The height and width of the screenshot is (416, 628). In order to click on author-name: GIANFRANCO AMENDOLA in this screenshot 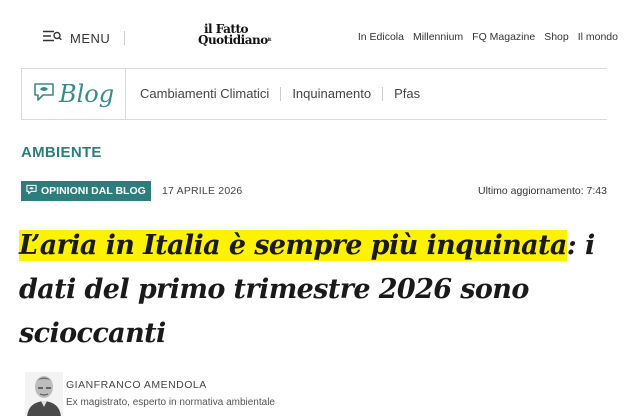, I will do `click(136, 385)`.